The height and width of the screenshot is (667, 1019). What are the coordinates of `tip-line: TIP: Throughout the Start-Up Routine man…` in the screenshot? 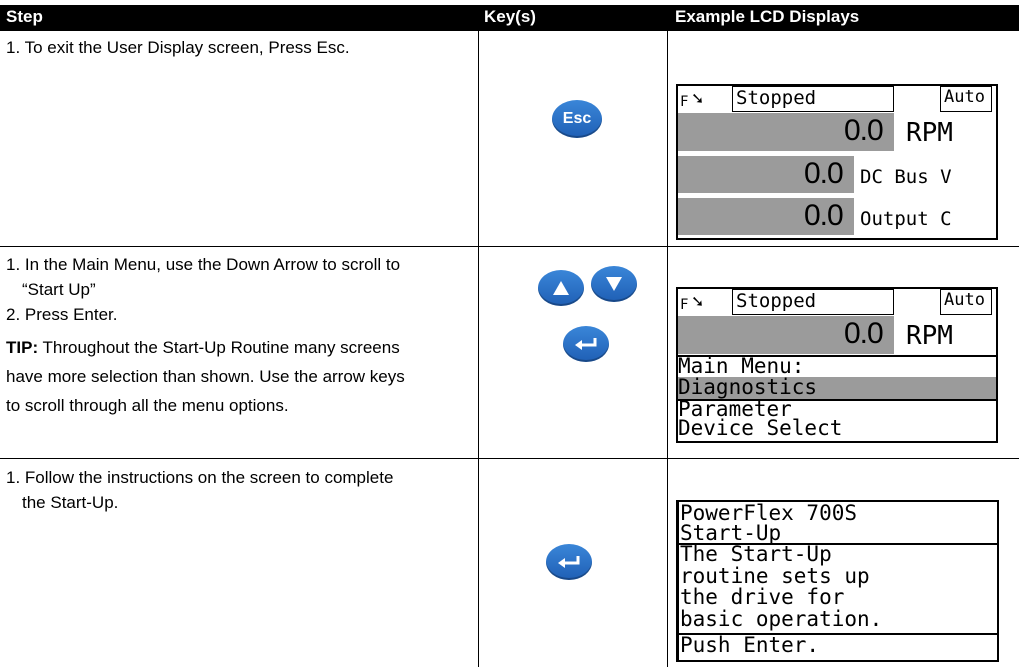 It's located at (241, 347).